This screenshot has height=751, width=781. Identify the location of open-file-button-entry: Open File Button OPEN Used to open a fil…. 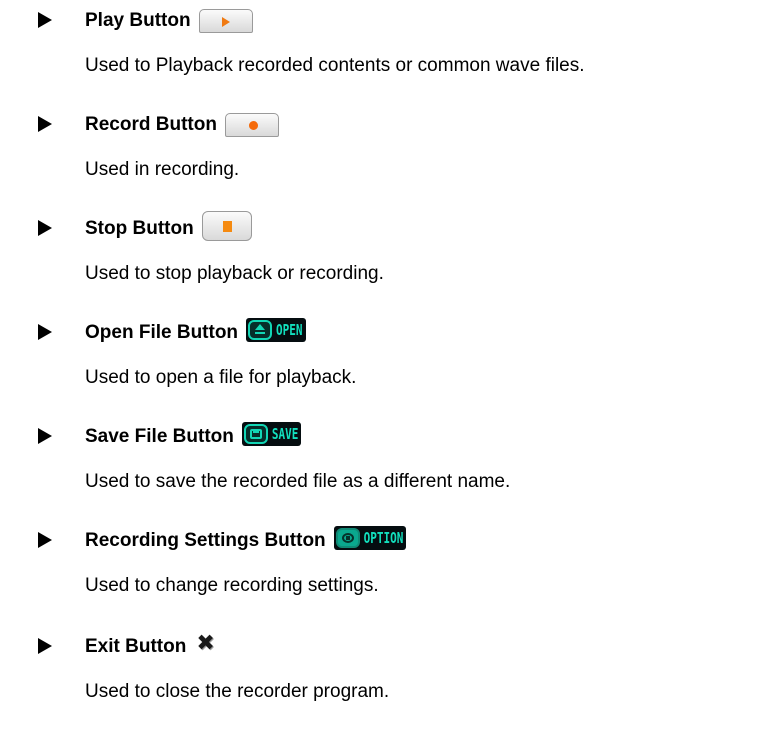
(390, 366).